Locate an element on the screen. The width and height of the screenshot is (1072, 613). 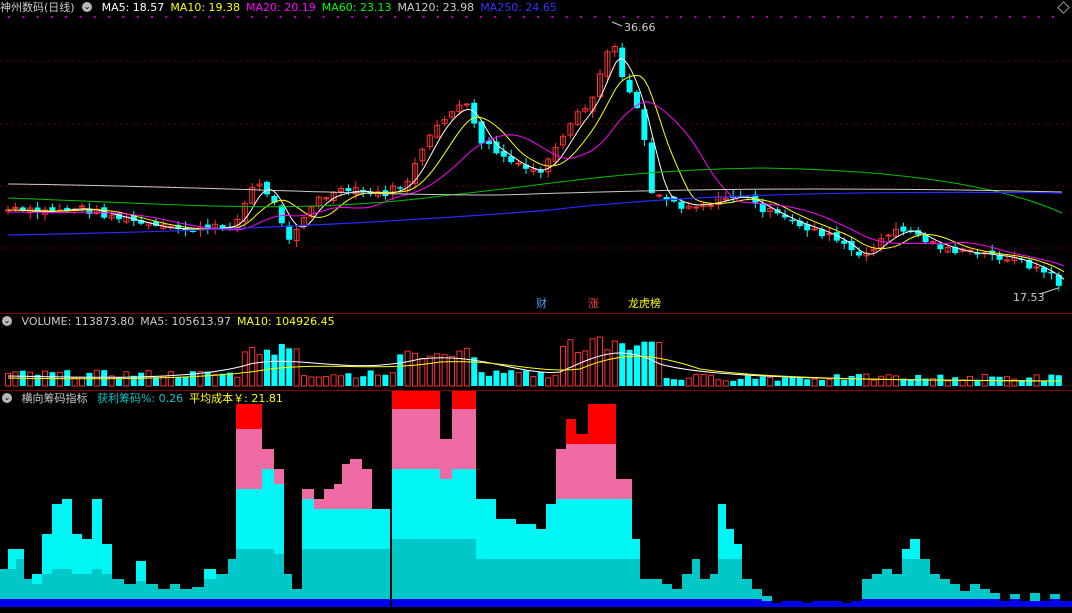
legend-label: MA60: 23.13 is located at coordinates (356, 7).